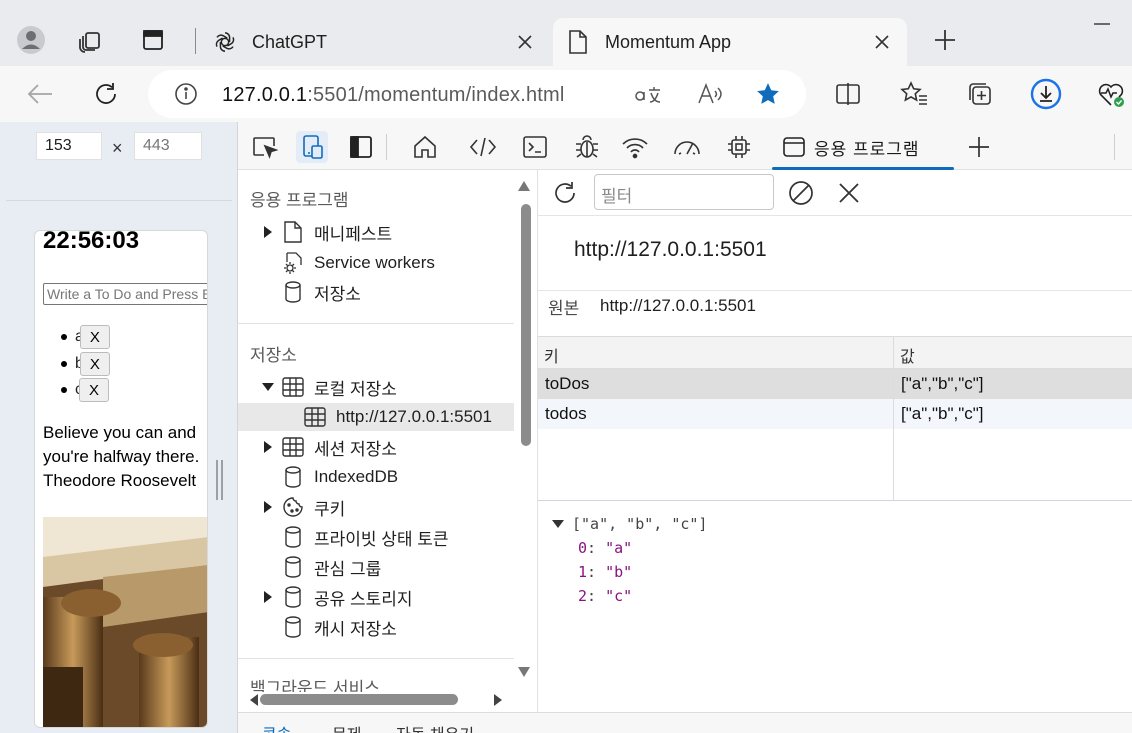 This screenshot has height=733, width=1132. What do you see at coordinates (893, 419) in the screenshot?
I see `column-divider` at bounding box center [893, 419].